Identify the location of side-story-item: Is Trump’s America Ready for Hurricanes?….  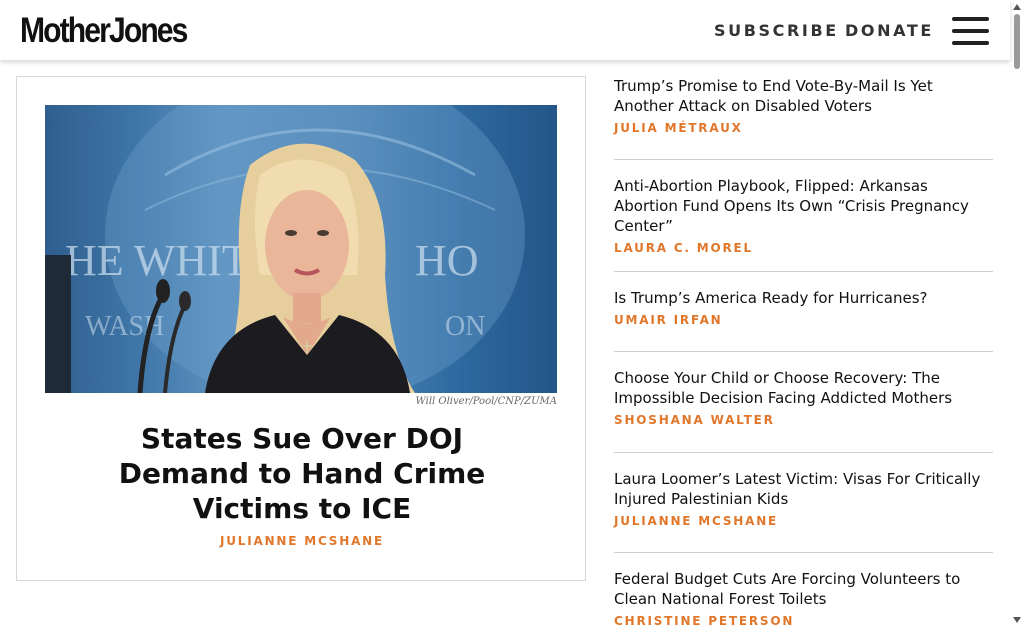
(803, 308).